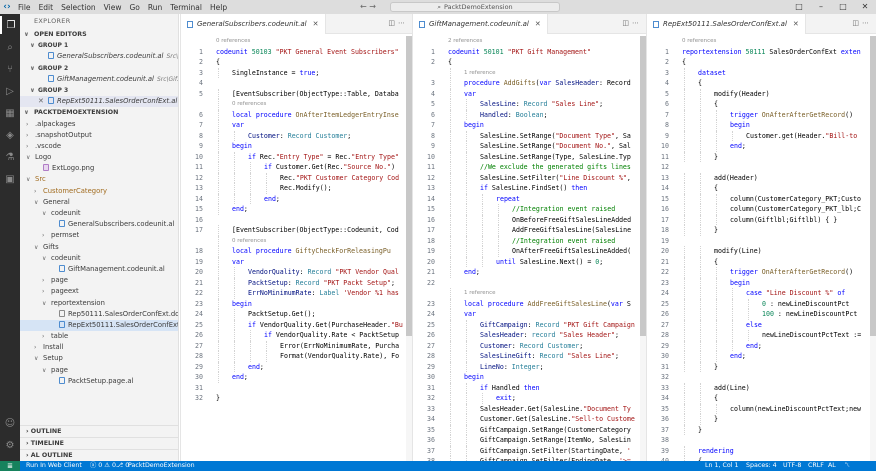  Describe the element at coordinates (99, 224) in the screenshot. I see `tree-file: GeneralSubscribers.codeunit.al` at that location.